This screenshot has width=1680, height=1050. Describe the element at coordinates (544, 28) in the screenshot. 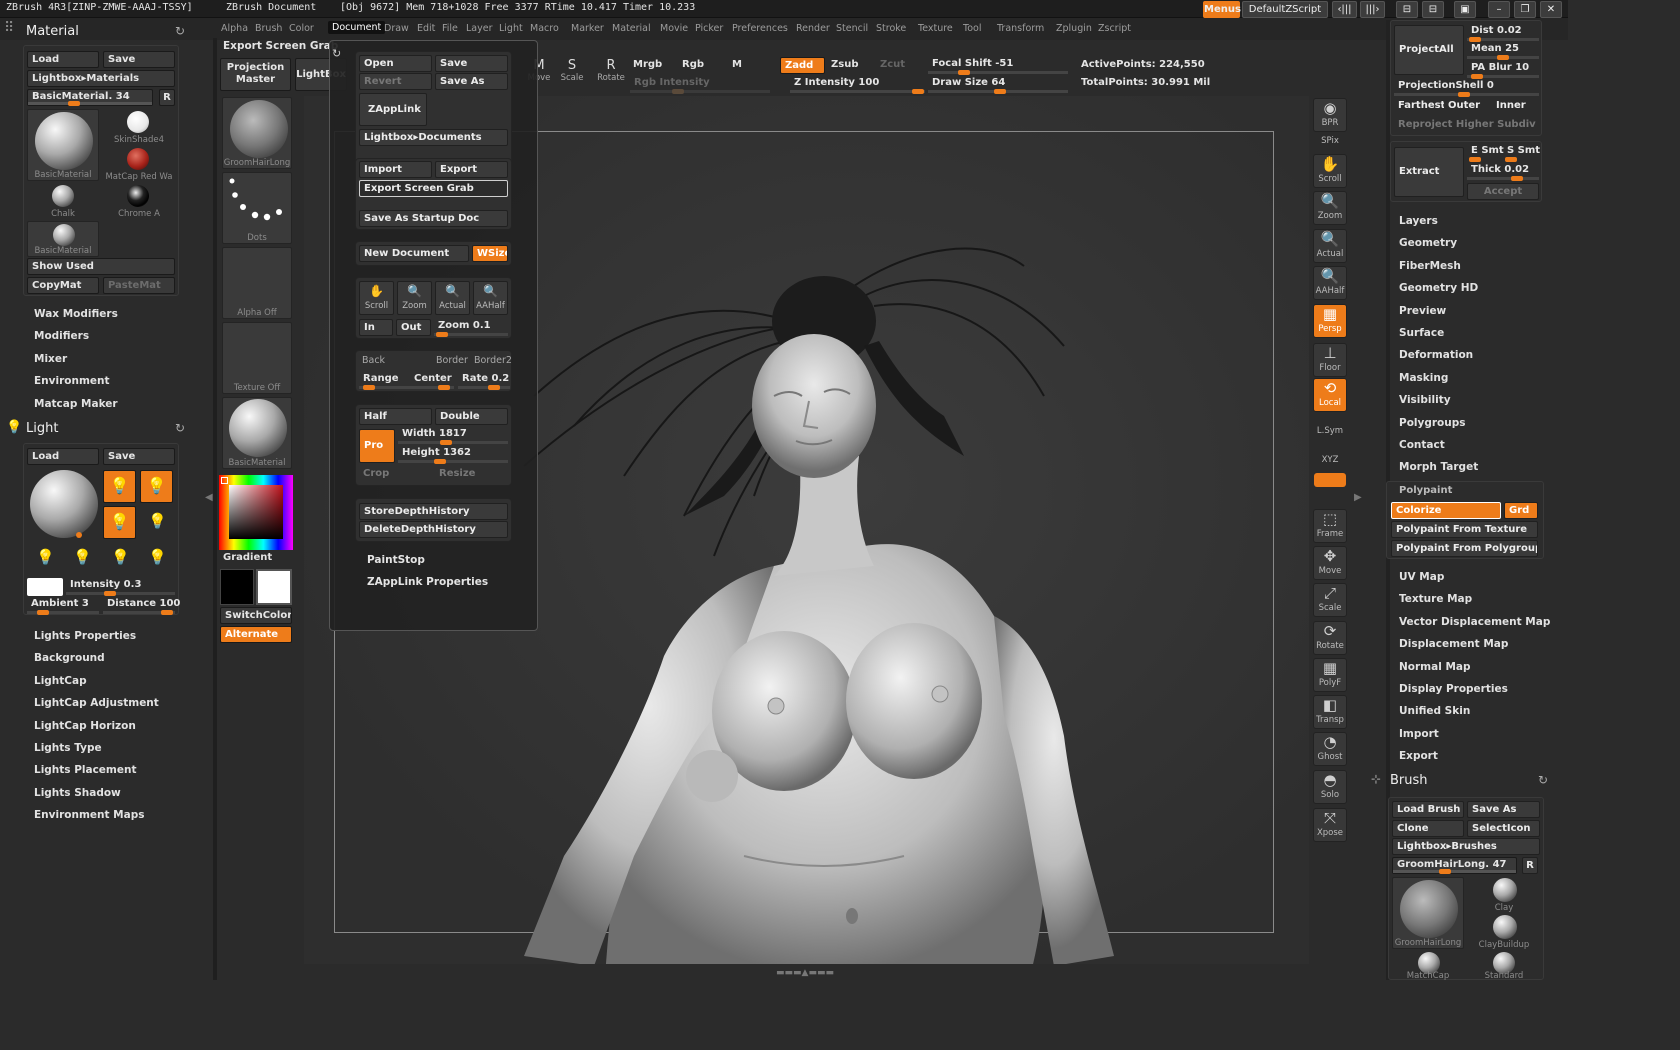

I see `menu-macro: Macro` at that location.